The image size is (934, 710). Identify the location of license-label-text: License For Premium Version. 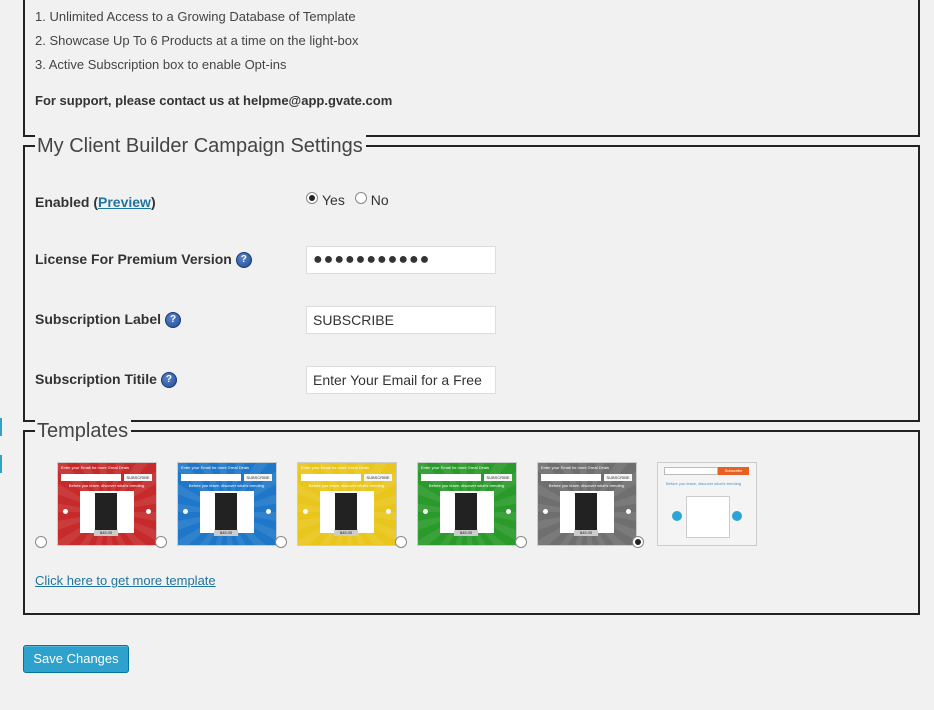
(133, 259).